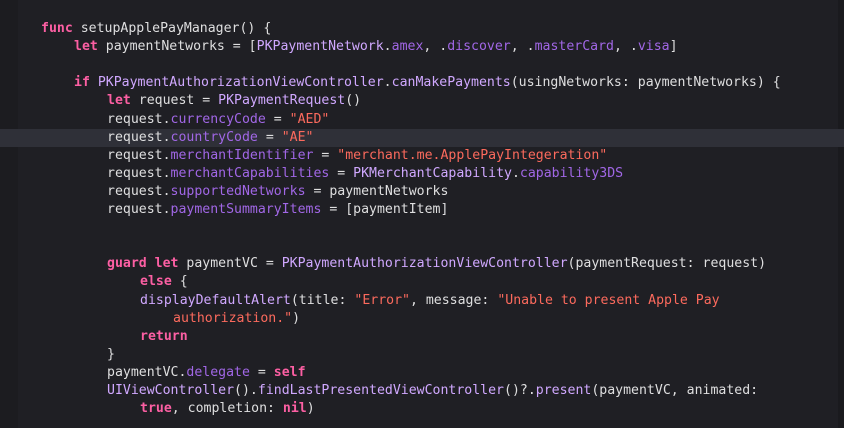 This screenshot has height=428, width=844. I want to click on code-token: let, so click(86, 47).